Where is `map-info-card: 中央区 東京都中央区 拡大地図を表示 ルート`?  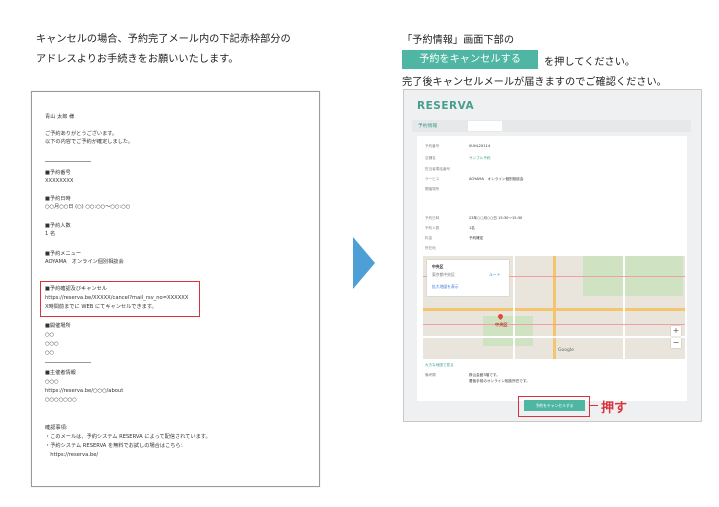
map-info-card: 中央区 東京都中央区 拡大地図を表示 ルート is located at coordinates (468, 278).